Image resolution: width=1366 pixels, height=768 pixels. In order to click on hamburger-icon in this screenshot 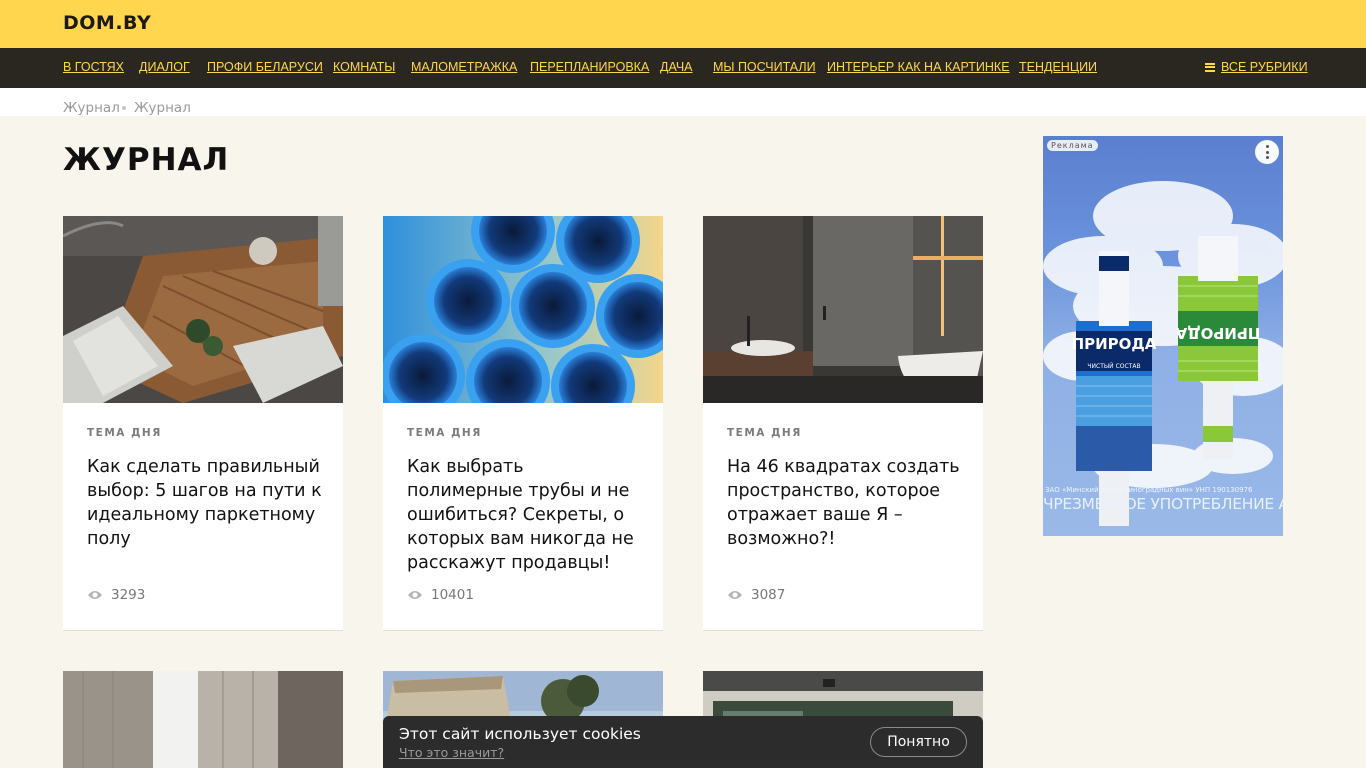, I will do `click(1210, 67)`.